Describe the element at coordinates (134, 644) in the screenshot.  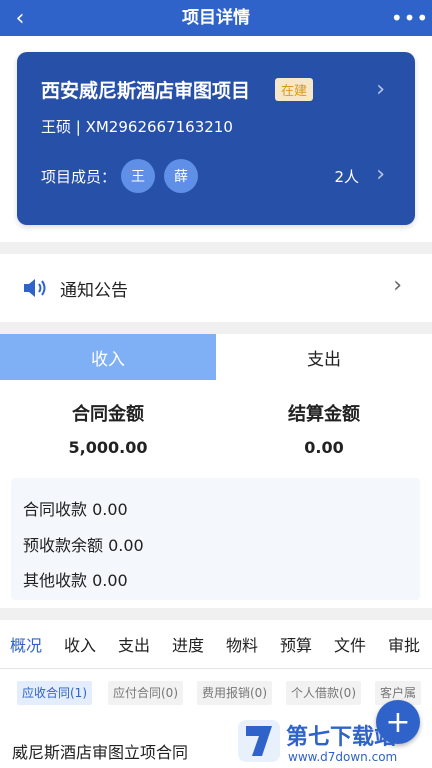
I see `tab-expense-detail: 支出` at that location.